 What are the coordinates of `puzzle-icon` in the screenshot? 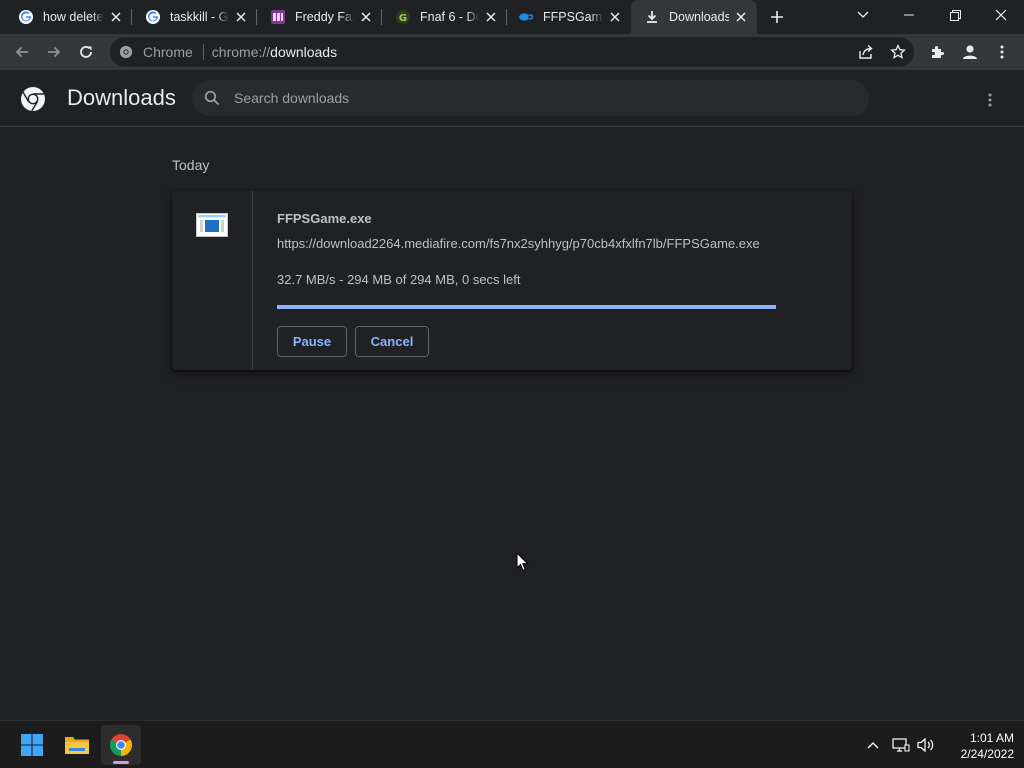 It's located at (938, 52).